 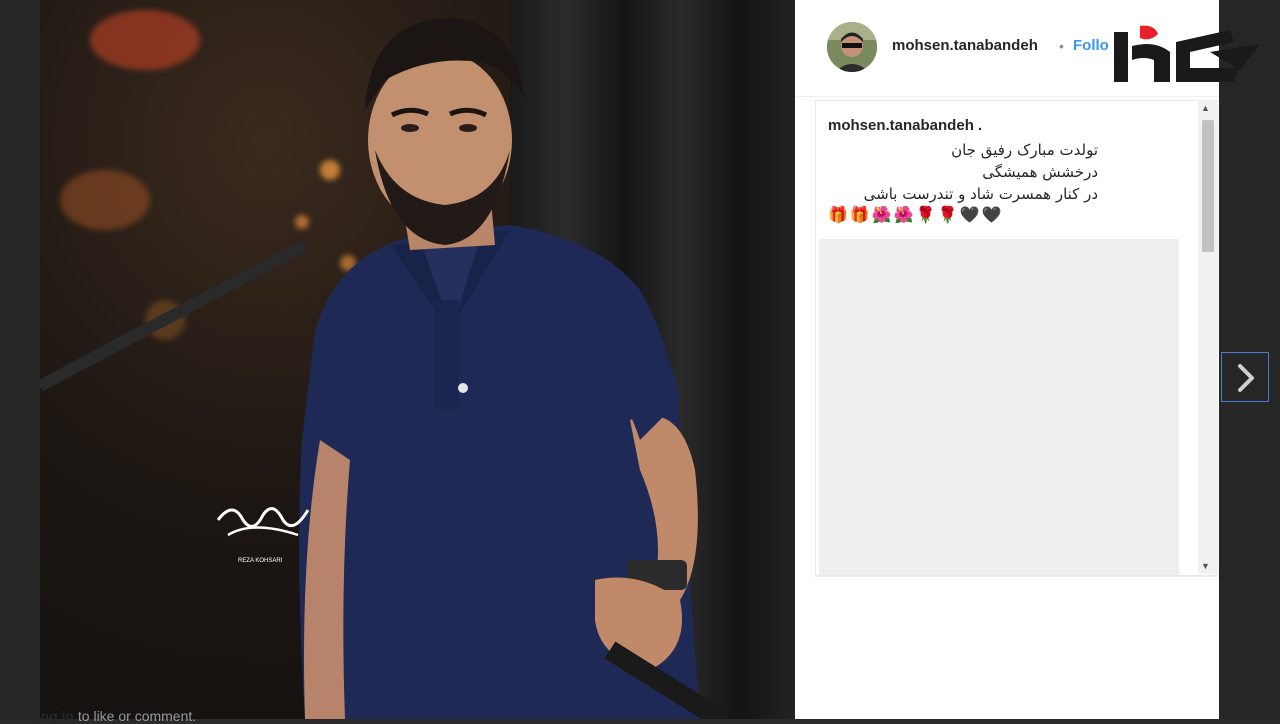 I want to click on backdrop-left, so click(x=20, y=359).